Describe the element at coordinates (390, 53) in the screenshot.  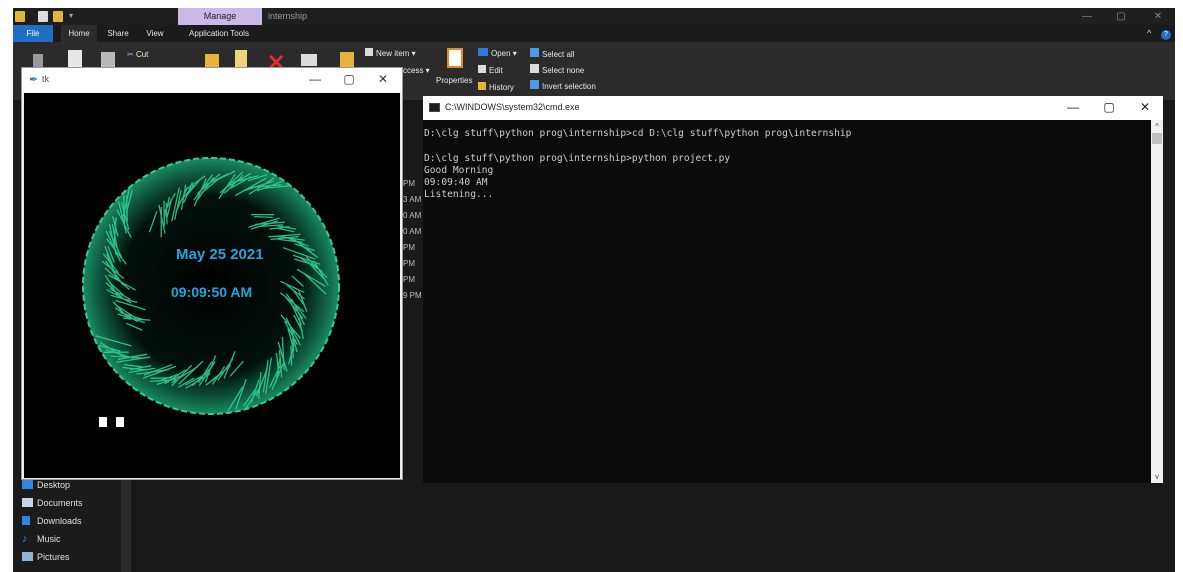
I see `new-item-button: New item ▾` at that location.